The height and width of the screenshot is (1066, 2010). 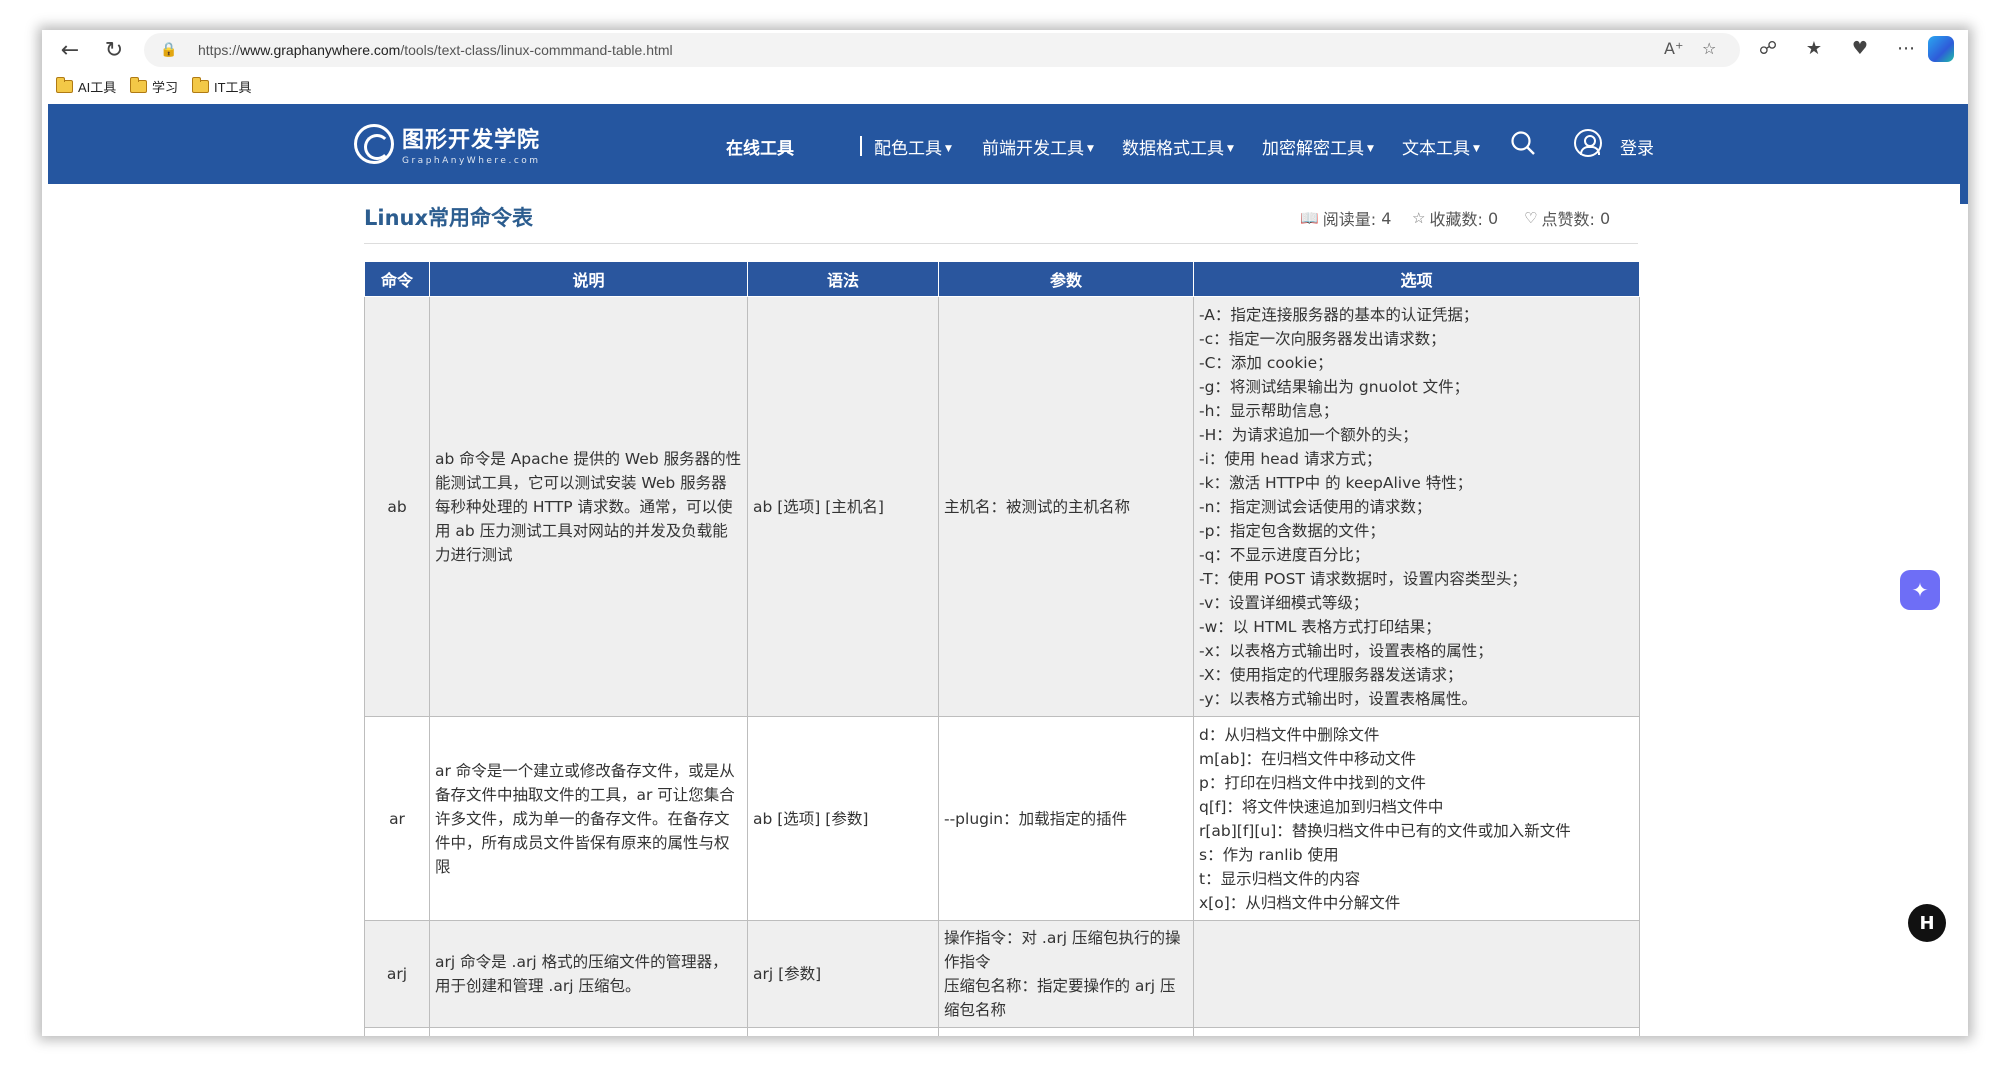 I want to click on nav-color-tools: 配色工具 ▼, so click(x=913, y=146).